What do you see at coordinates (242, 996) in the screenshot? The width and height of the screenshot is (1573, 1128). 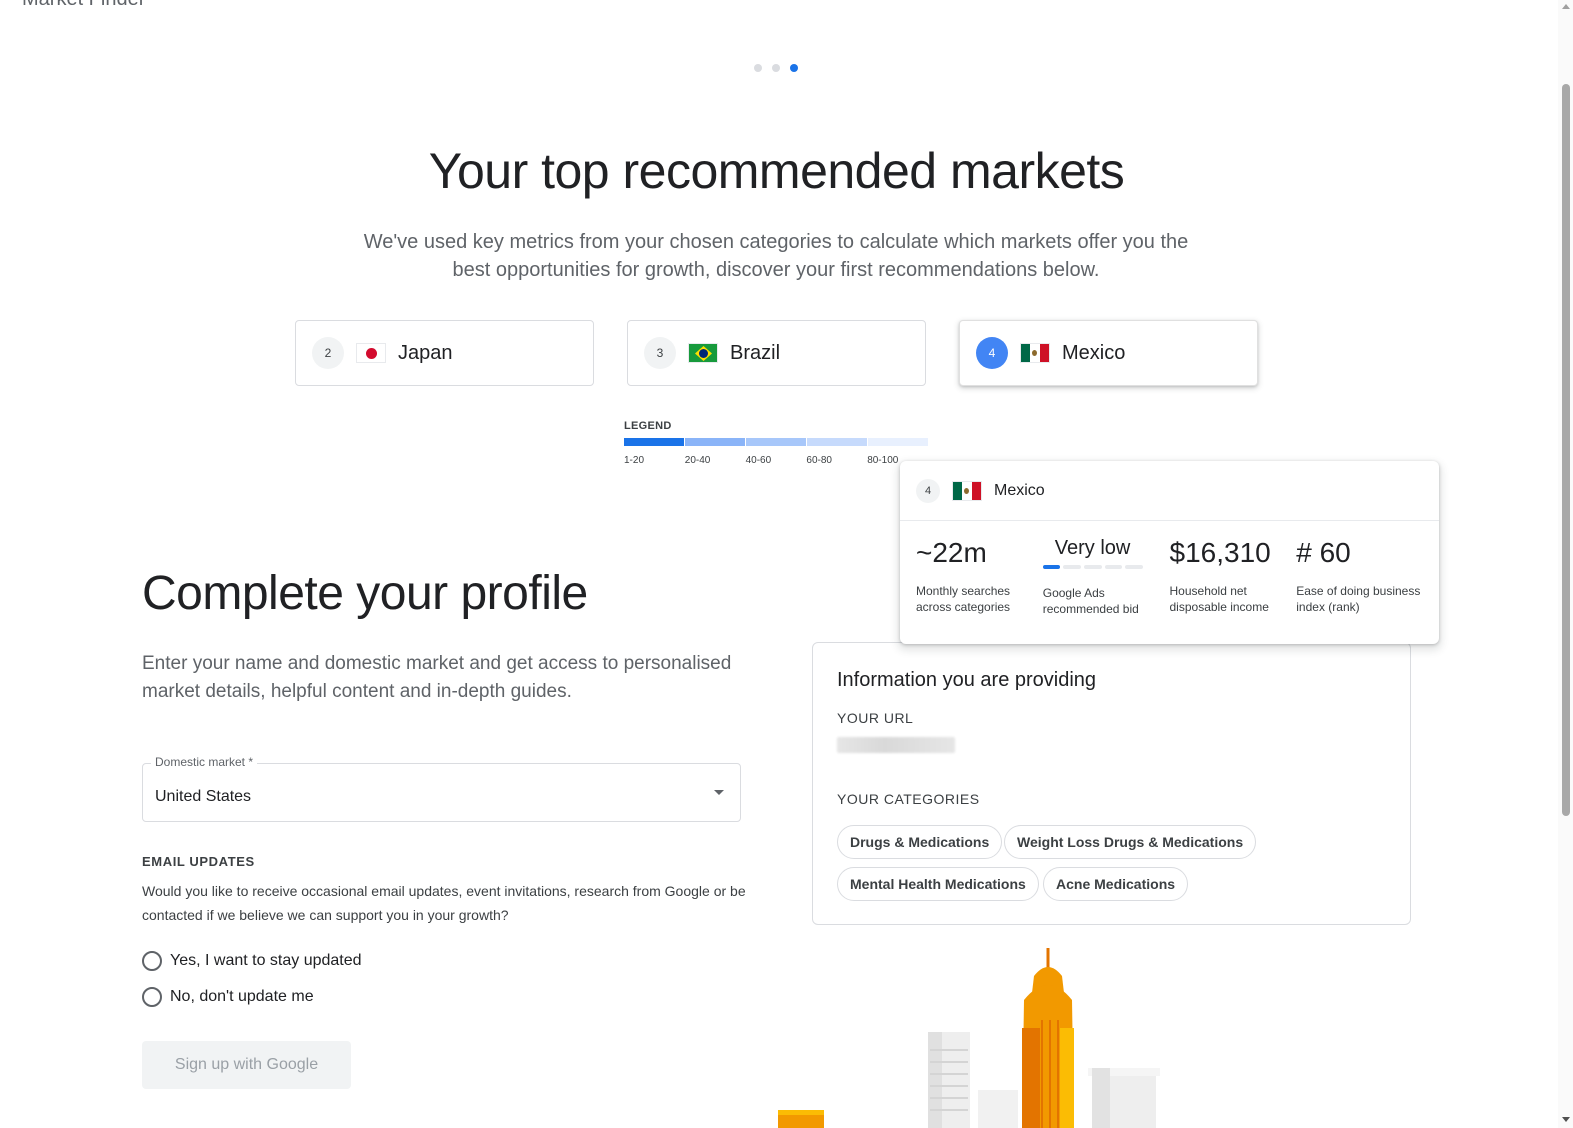 I see `radio-label: No, don't update me` at bounding box center [242, 996].